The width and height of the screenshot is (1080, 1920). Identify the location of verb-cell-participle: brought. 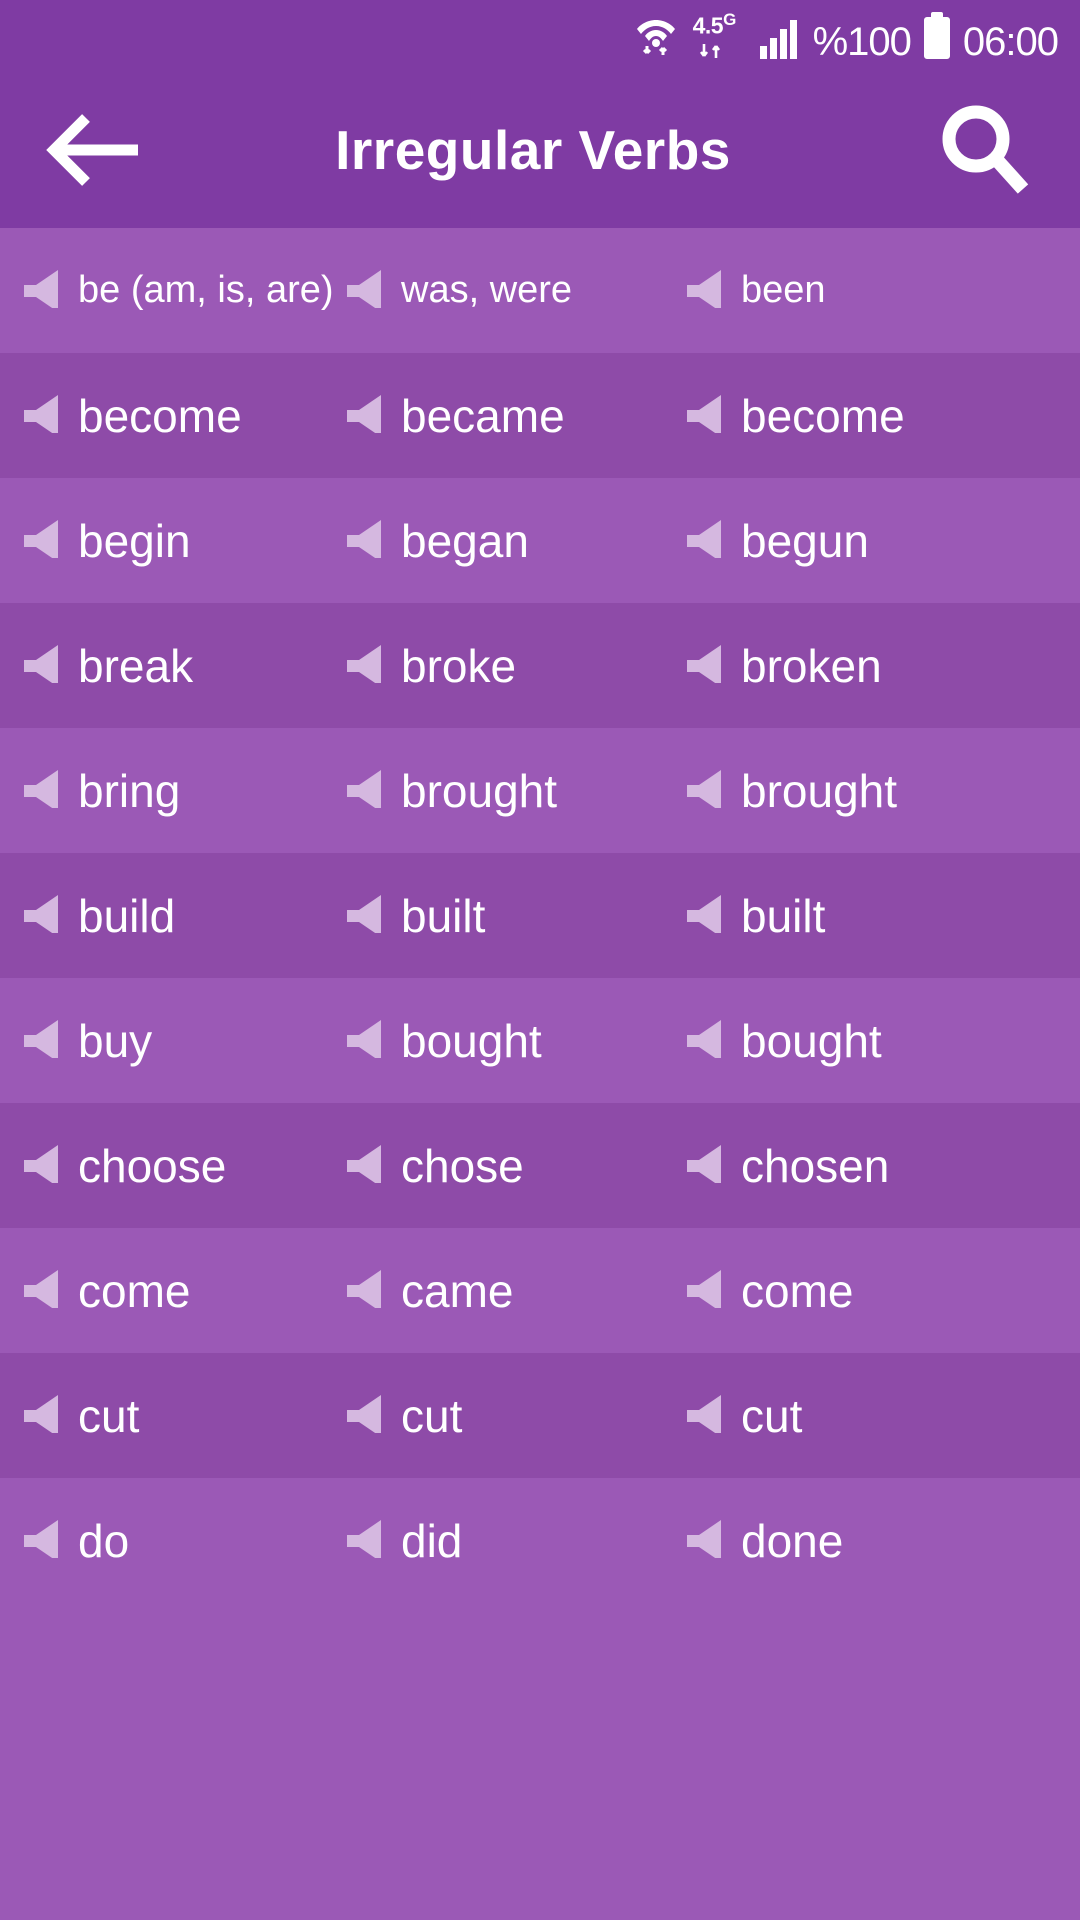
(882, 790).